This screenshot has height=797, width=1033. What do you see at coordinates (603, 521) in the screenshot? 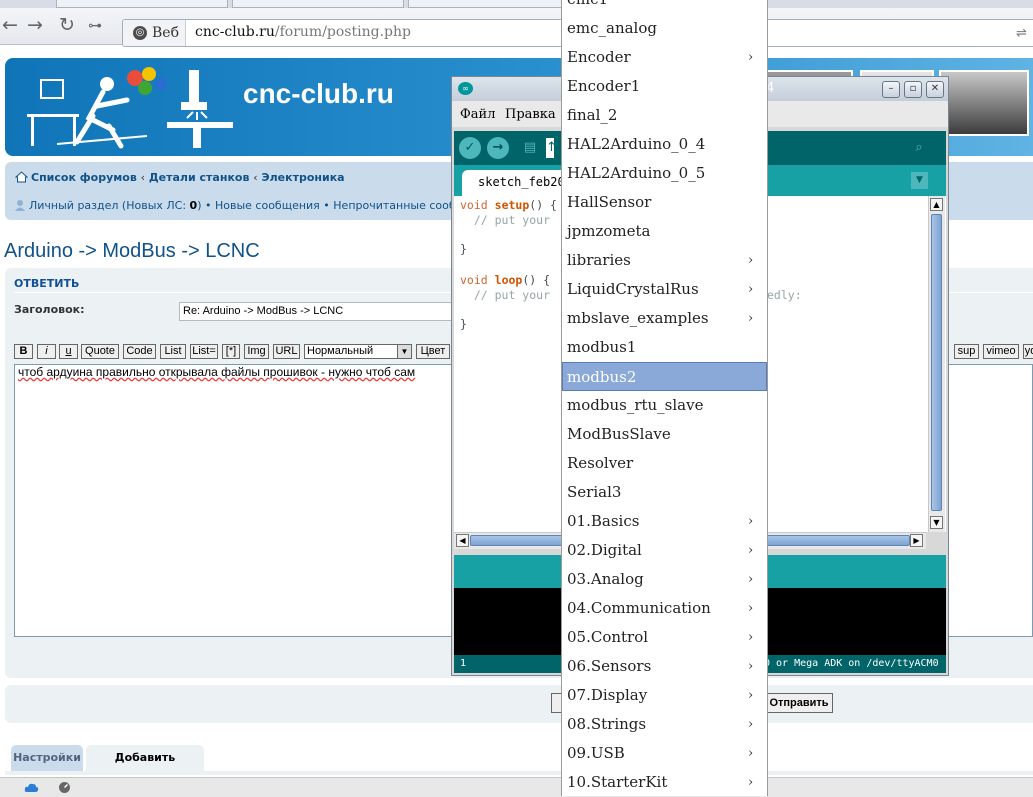
I see `menu-item-label: 01.Basics` at bounding box center [603, 521].